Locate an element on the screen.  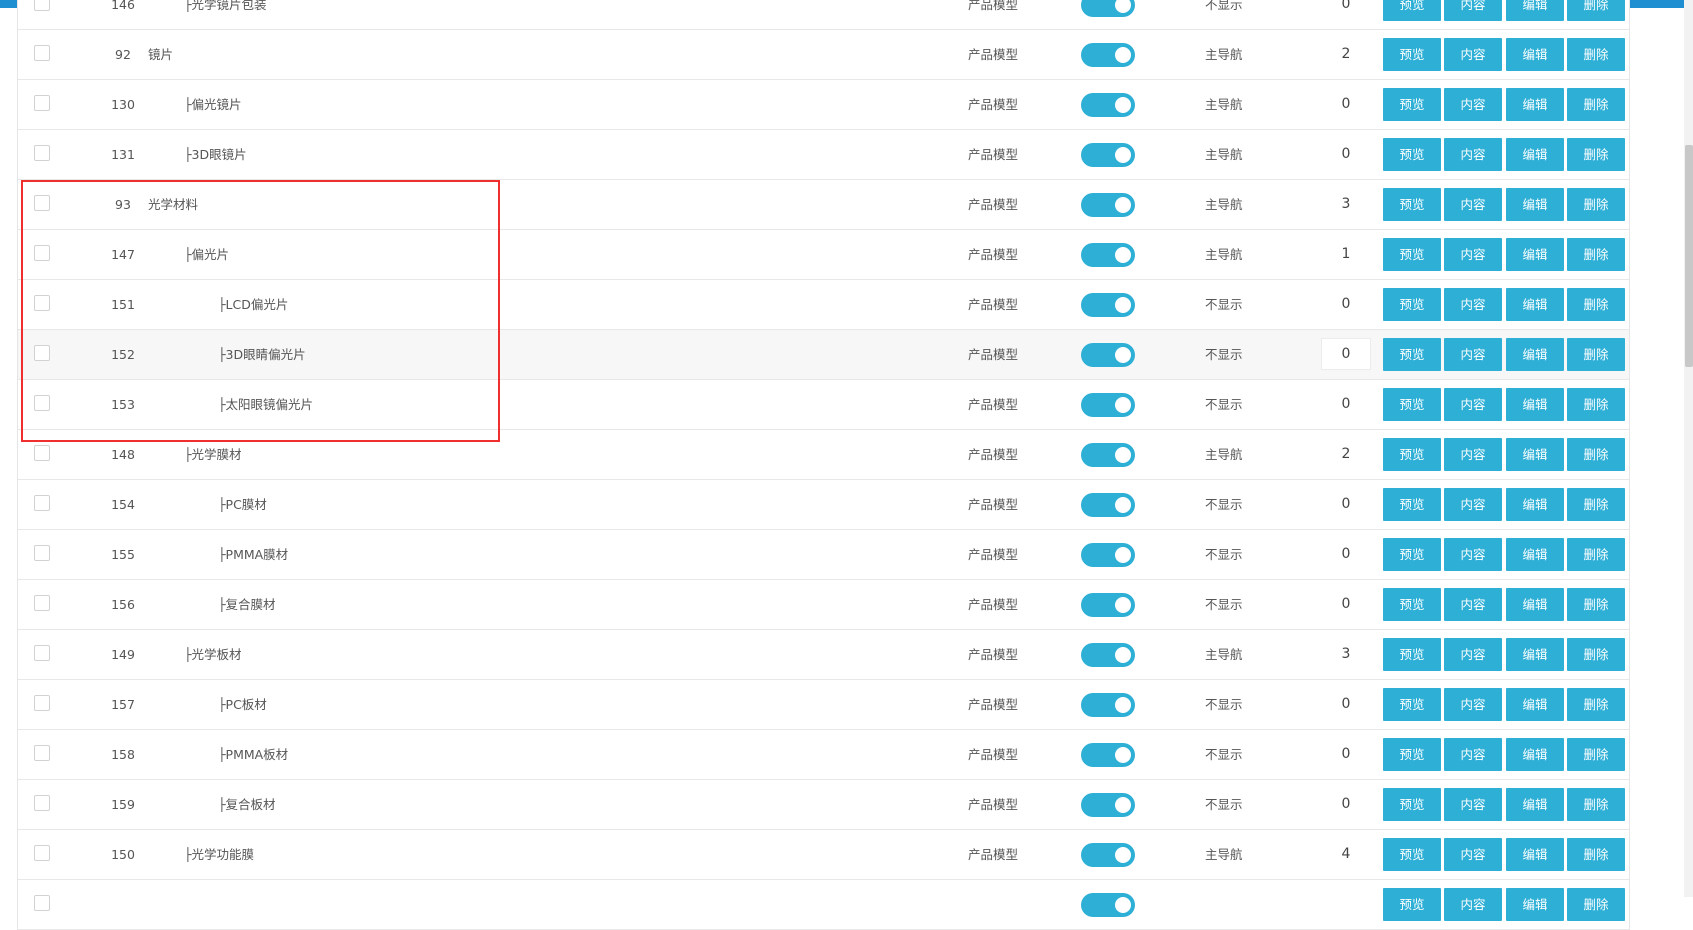
sort-order: 0 is located at coordinates (1346, 354).